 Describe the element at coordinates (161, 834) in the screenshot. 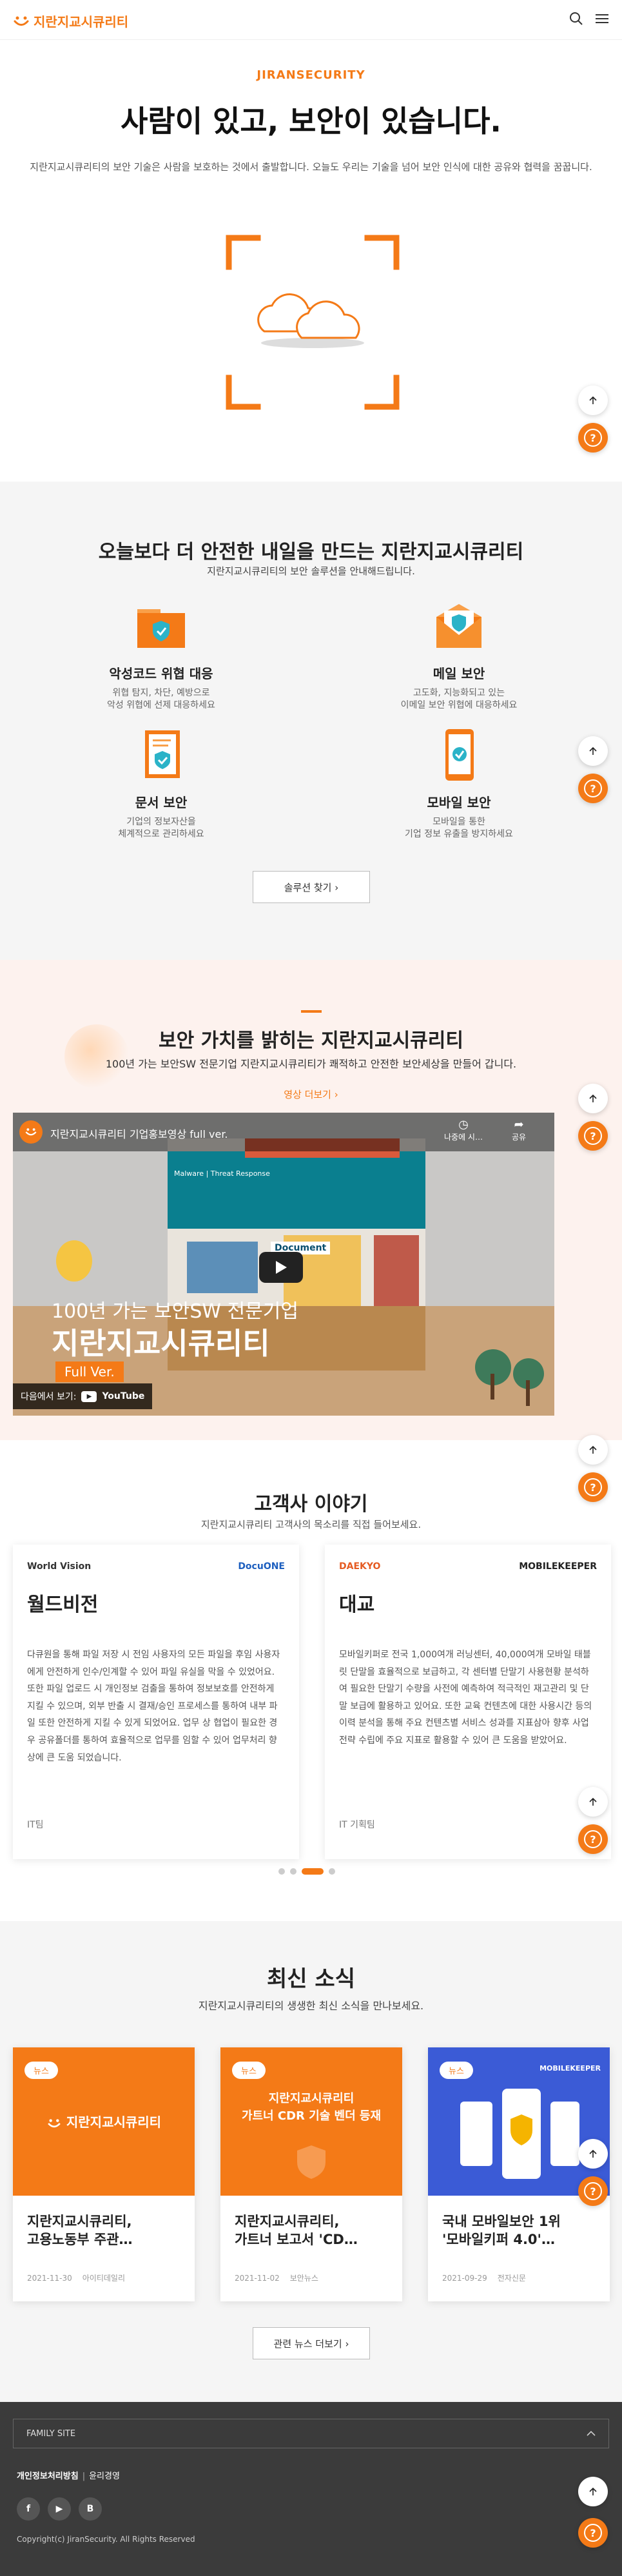

I see `solution-desc-line2: 체계적으로 관리하세요` at that location.